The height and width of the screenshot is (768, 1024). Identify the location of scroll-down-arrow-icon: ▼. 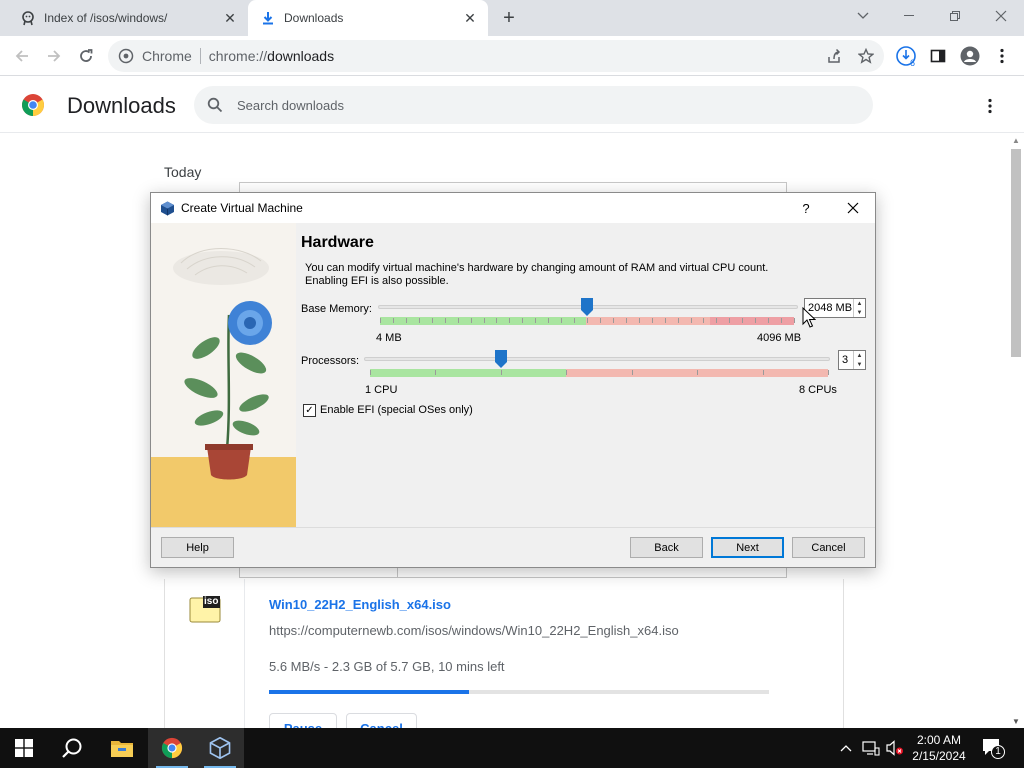
(1016, 721).